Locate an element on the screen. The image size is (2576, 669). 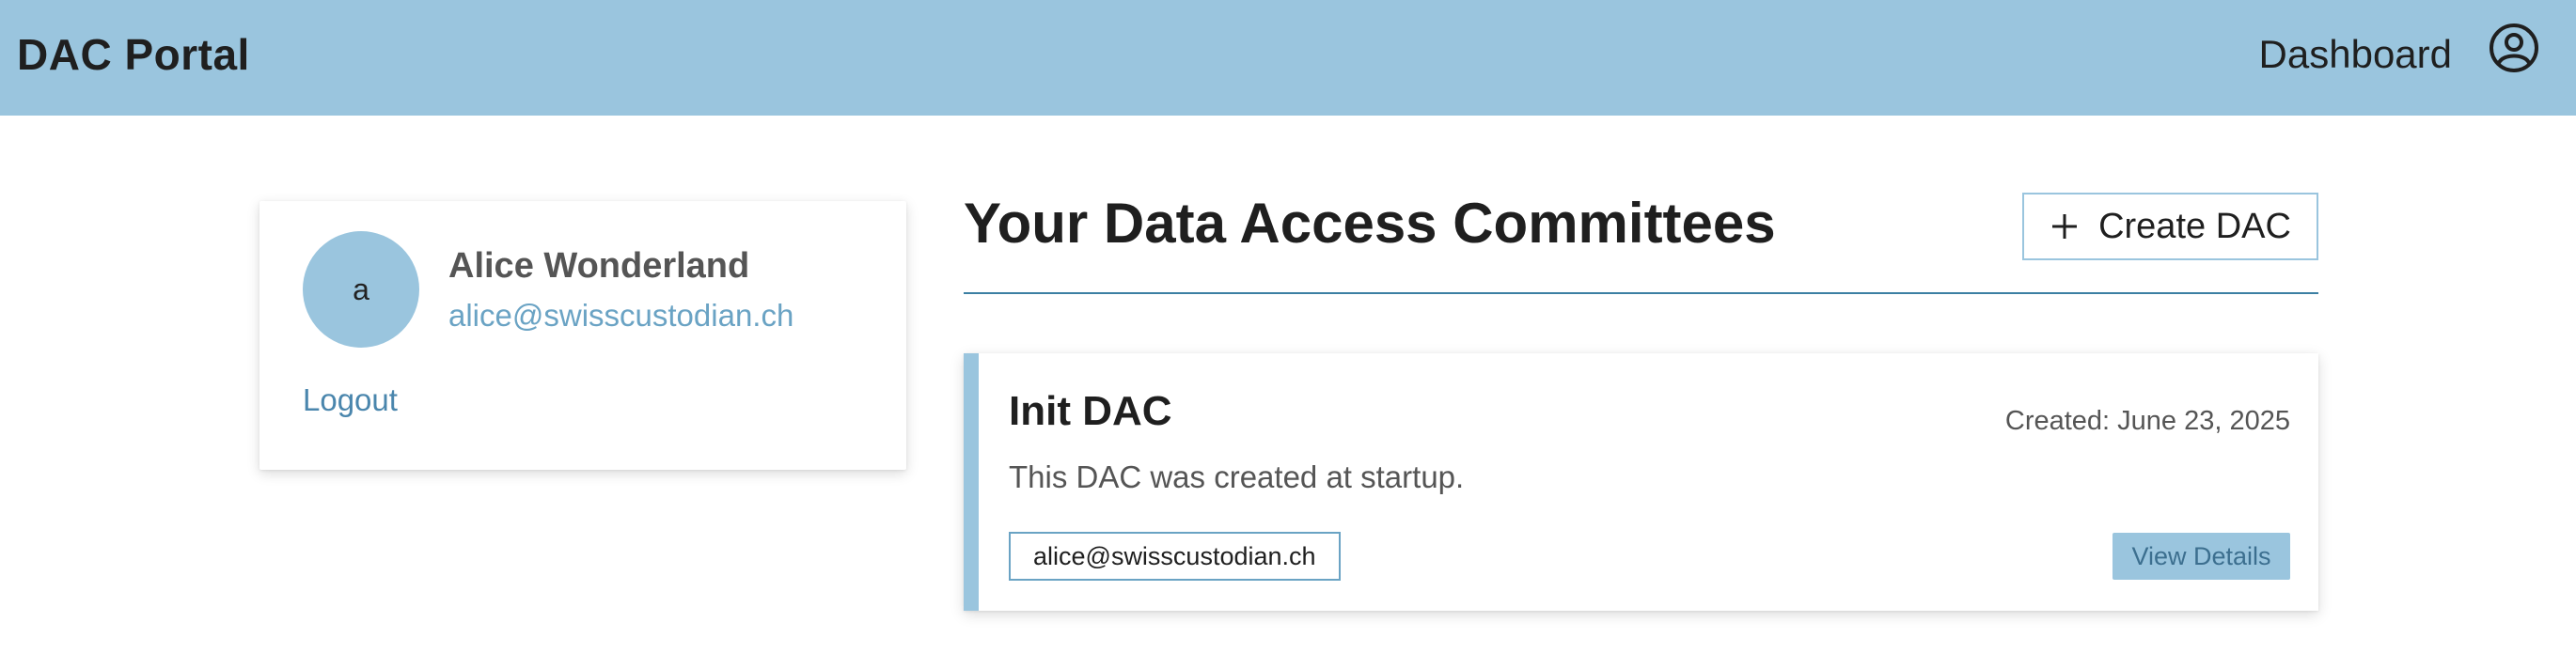
create-dac-label: Create DAC is located at coordinates (2195, 226).